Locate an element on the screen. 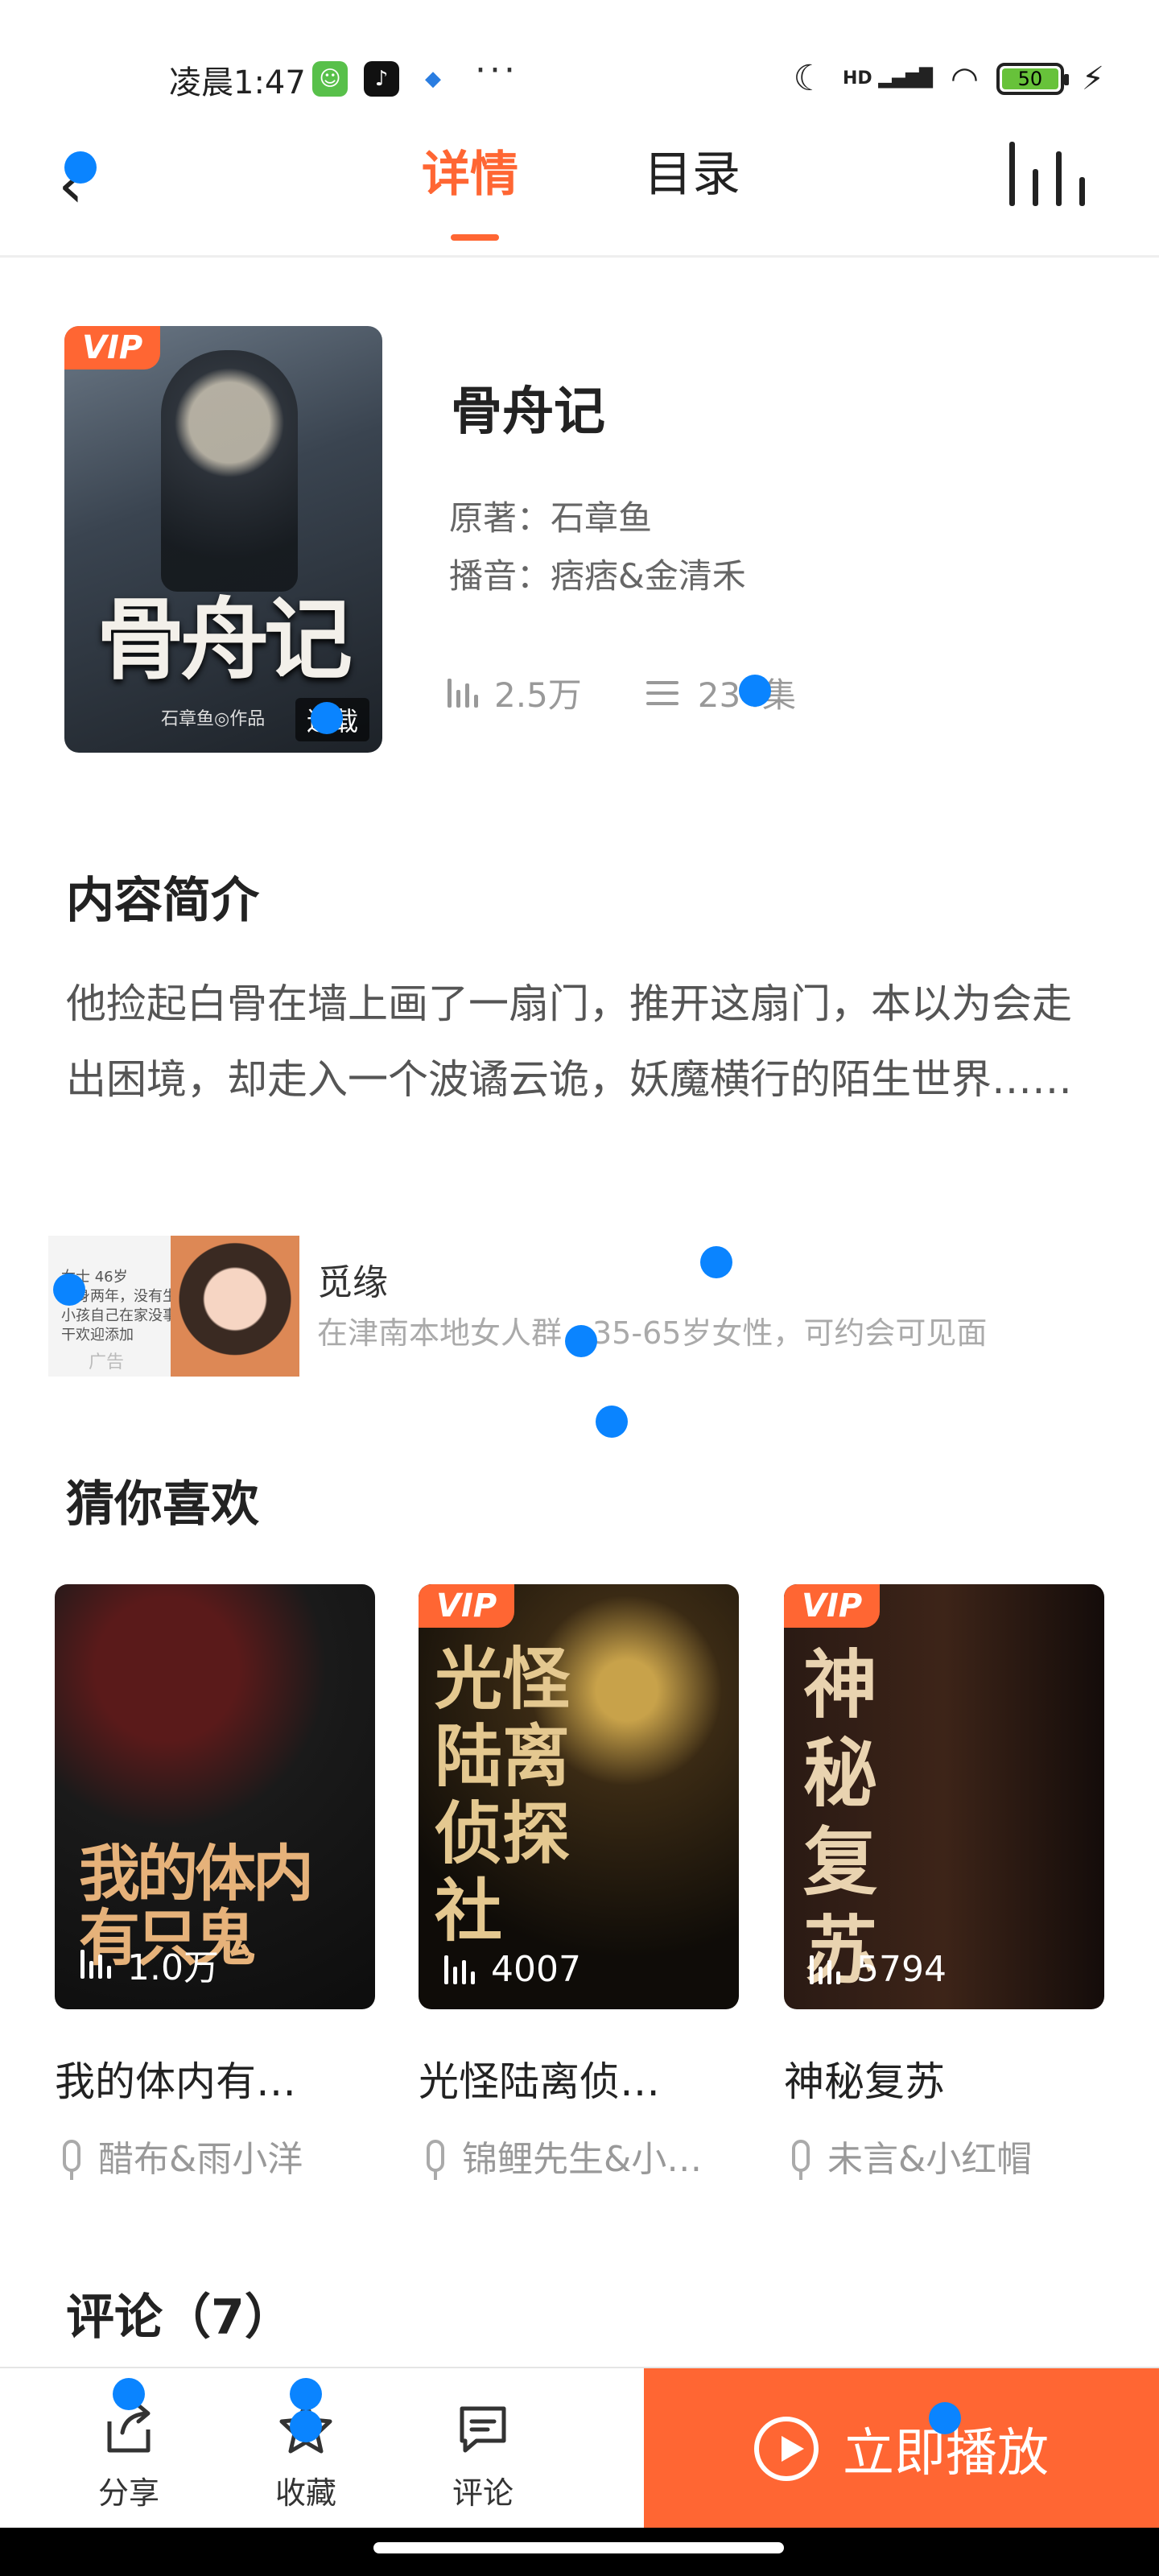  ad-thumbnail: 女士 46岁 单身两年，没有生小孩自己在家没事干欢迎添加 广告 is located at coordinates (173, 1306).